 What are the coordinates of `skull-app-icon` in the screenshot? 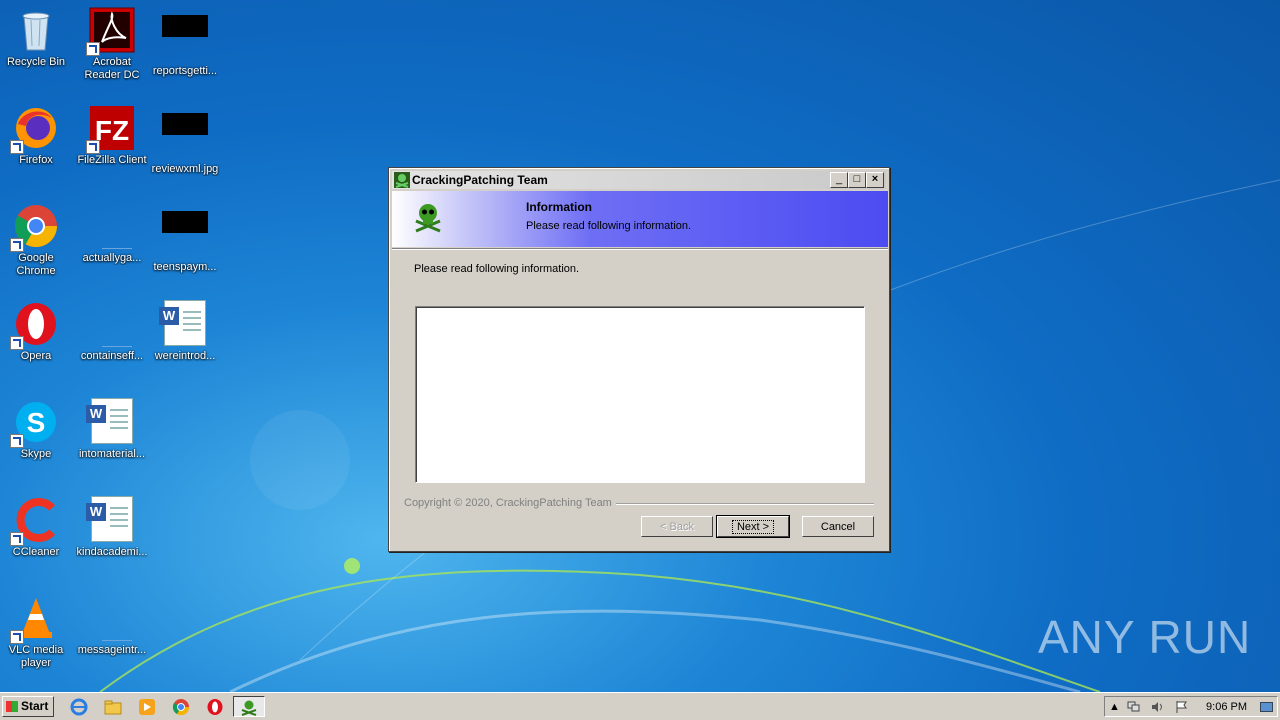 It's located at (402, 180).